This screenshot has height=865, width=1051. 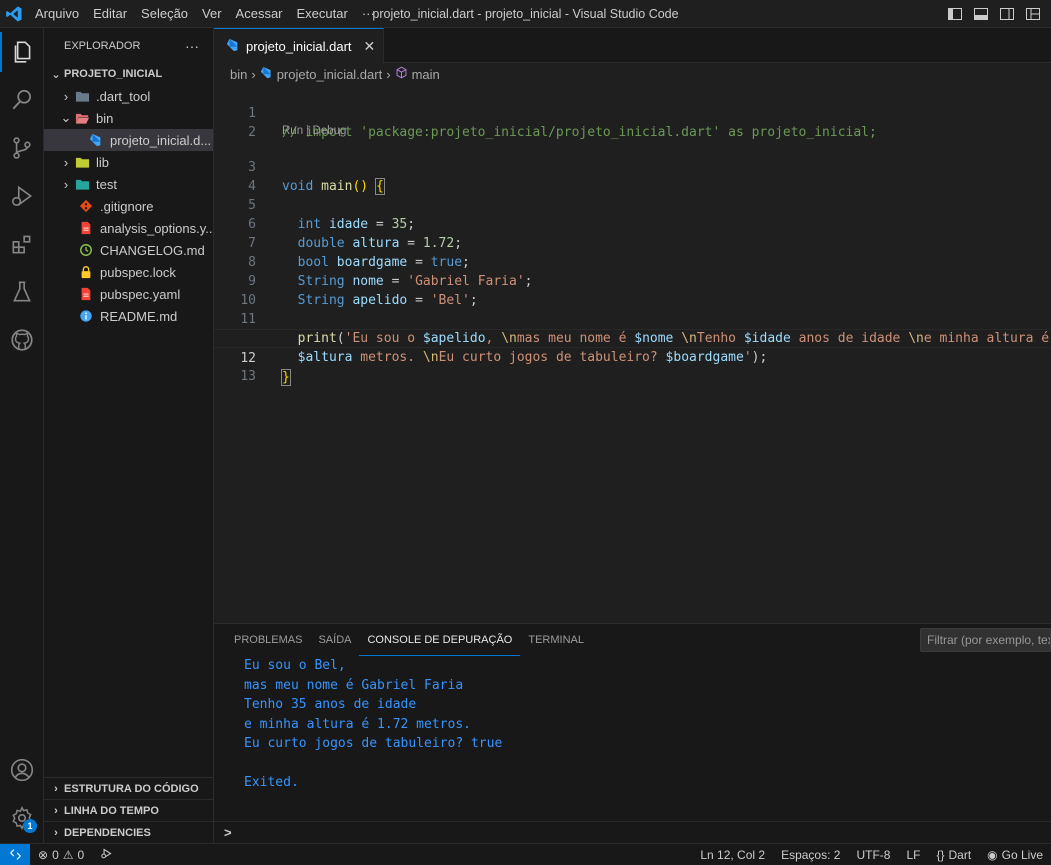 What do you see at coordinates (105, 118) in the screenshot?
I see `tree-item-label: bin` at bounding box center [105, 118].